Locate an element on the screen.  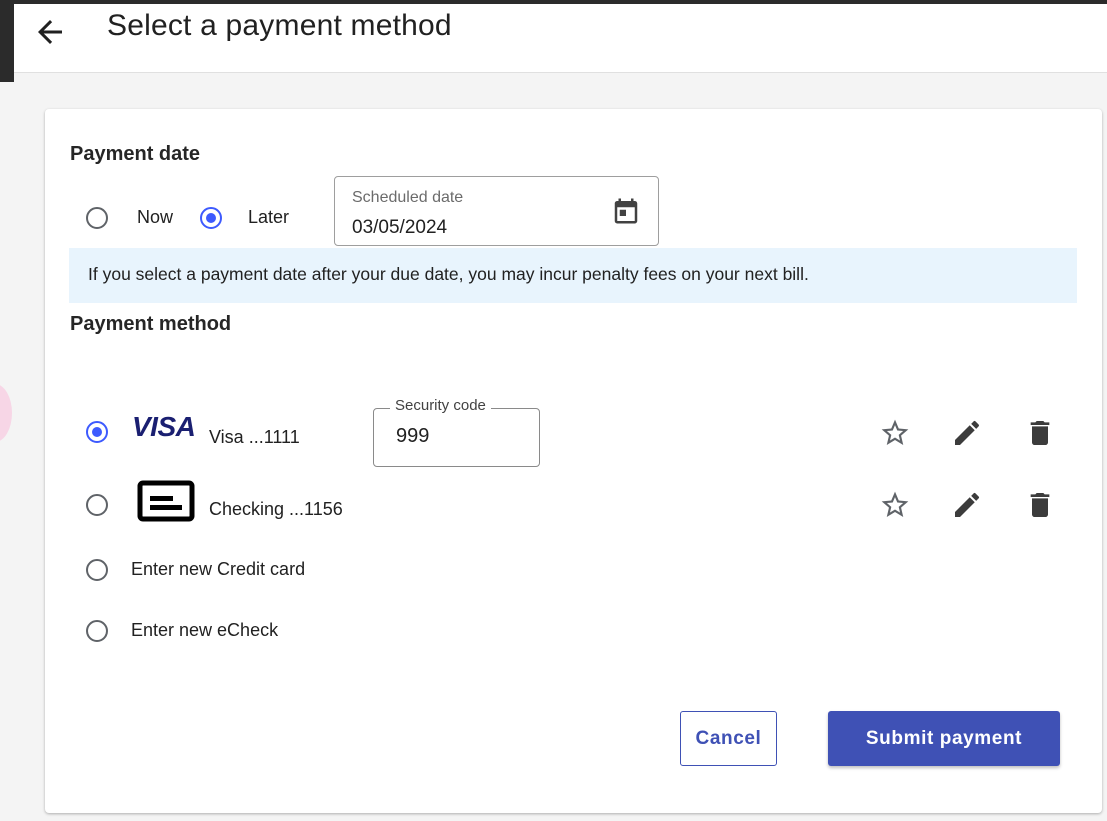
radio-checking is located at coordinates (97, 505).